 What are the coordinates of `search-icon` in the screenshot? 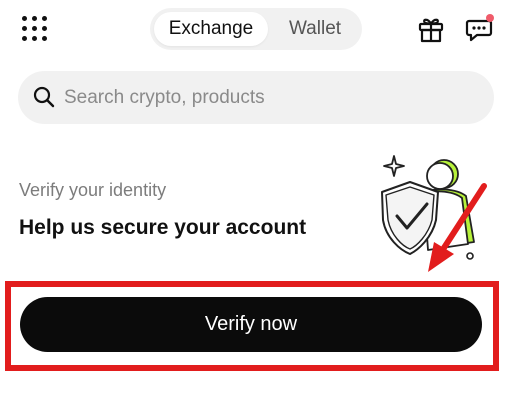 It's located at (44, 97).